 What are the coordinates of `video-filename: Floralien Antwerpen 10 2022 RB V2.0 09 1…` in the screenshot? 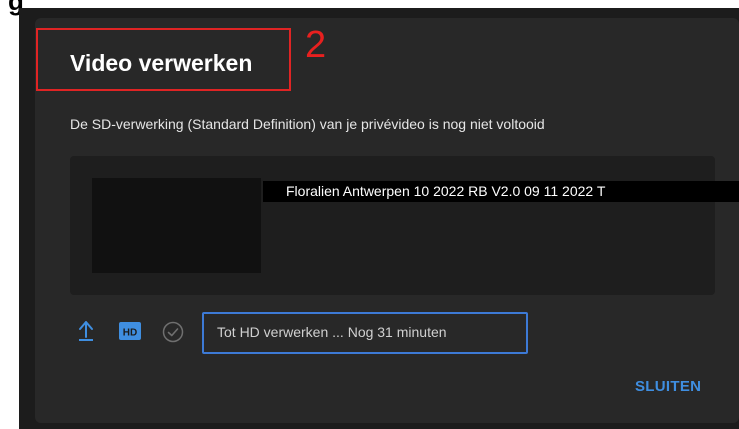 It's located at (501, 191).